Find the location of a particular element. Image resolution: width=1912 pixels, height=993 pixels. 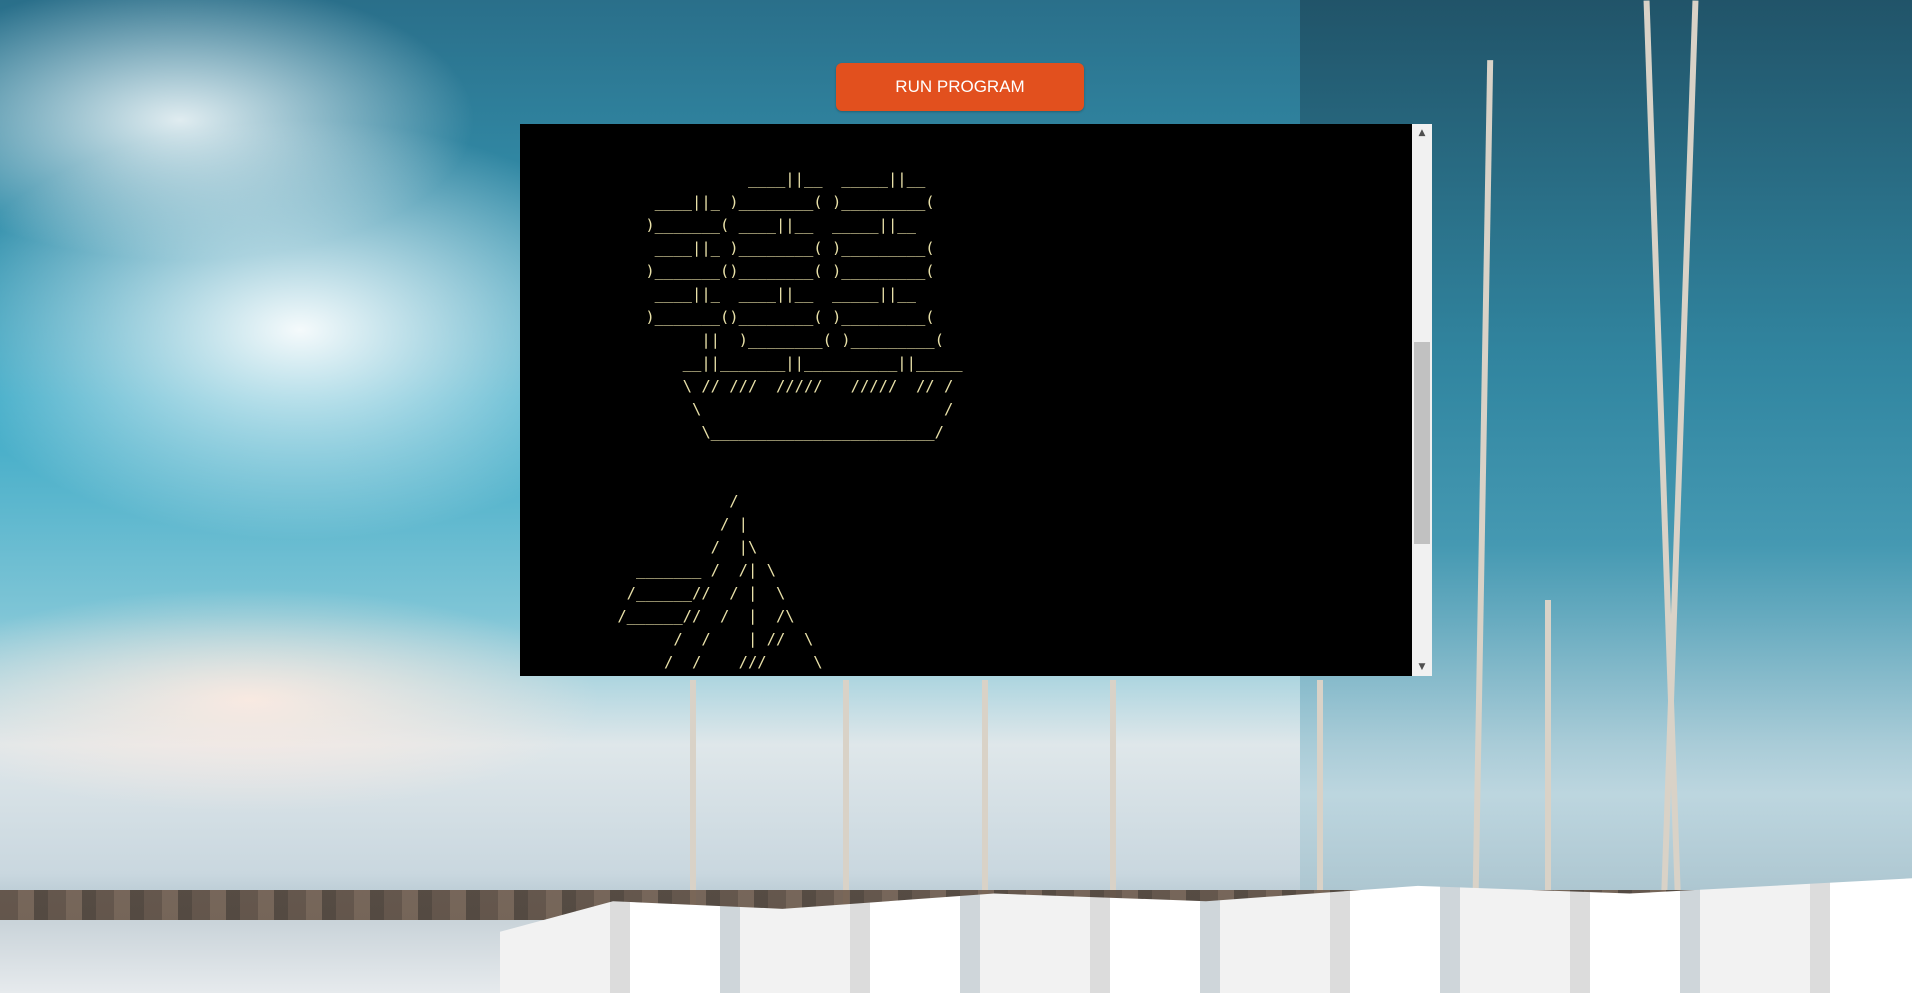

terminal-scrollbar: ▲ ▼ is located at coordinates (1422, 400).